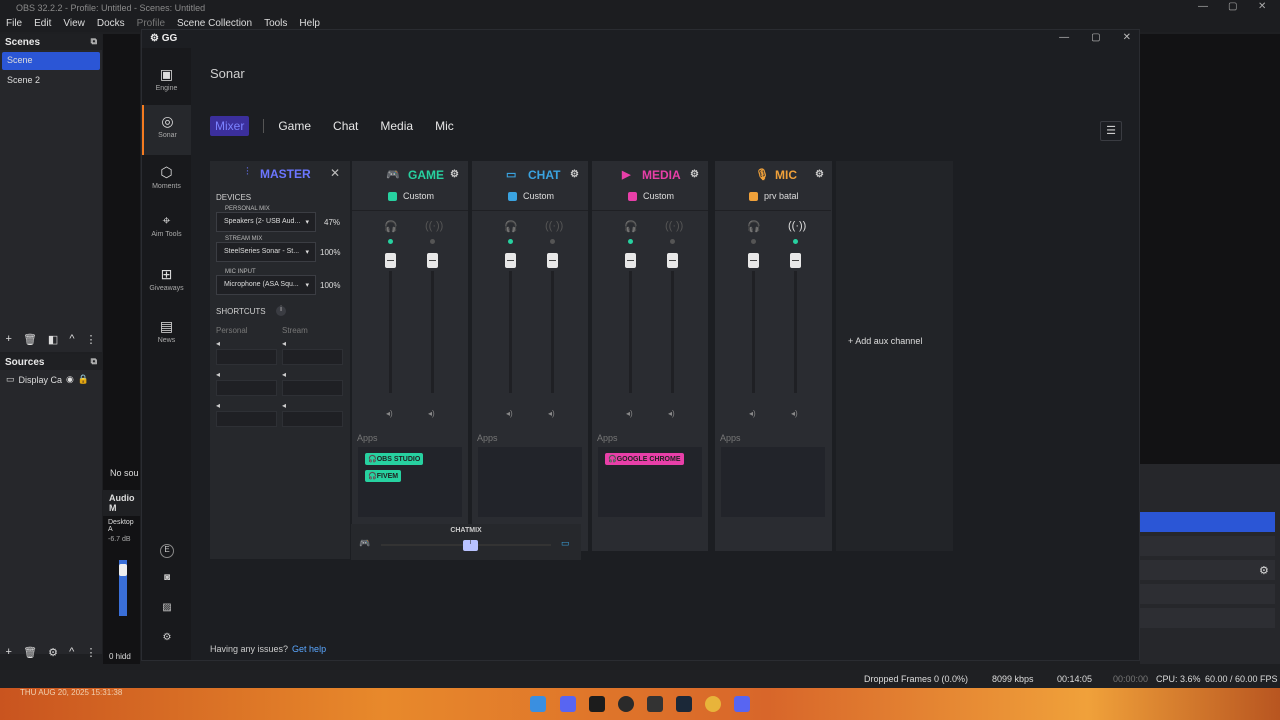  Describe the element at coordinates (166, 229) in the screenshot. I see `nav-aim-tools: ⌖ Aim Tools` at that location.